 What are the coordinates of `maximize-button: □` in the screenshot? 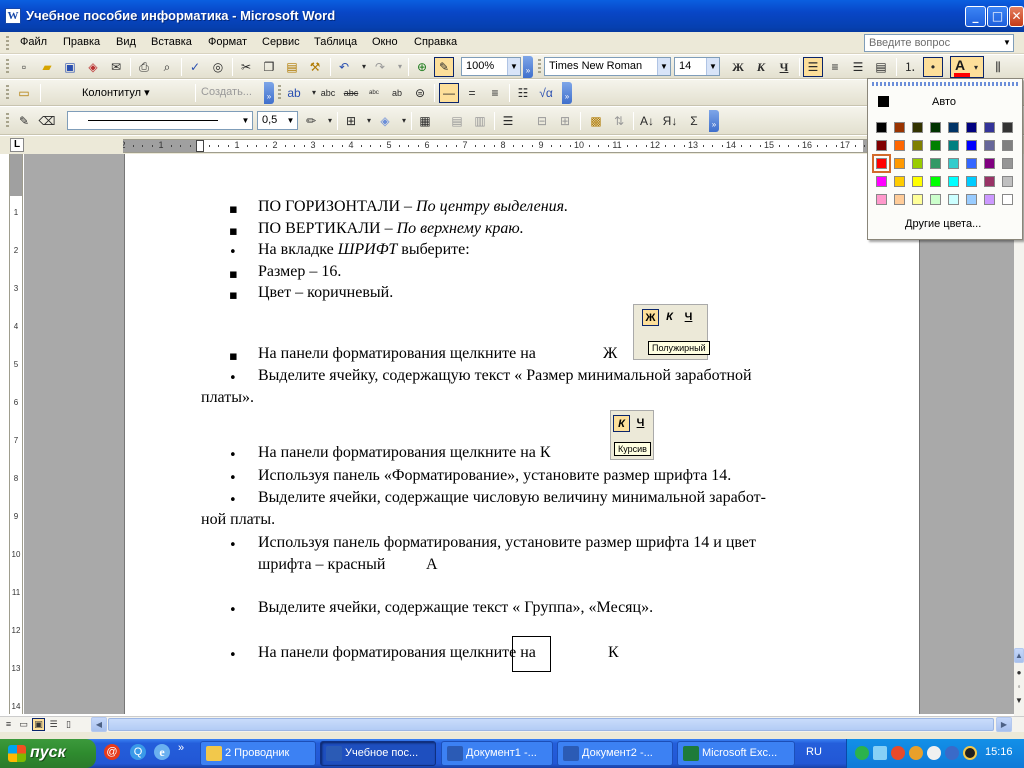 It's located at (997, 16).